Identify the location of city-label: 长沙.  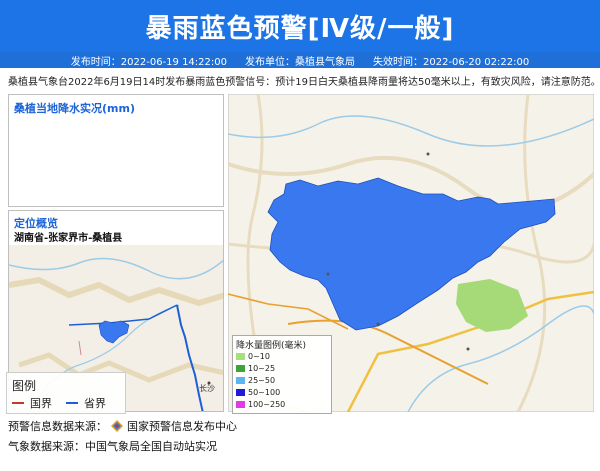
(207, 388).